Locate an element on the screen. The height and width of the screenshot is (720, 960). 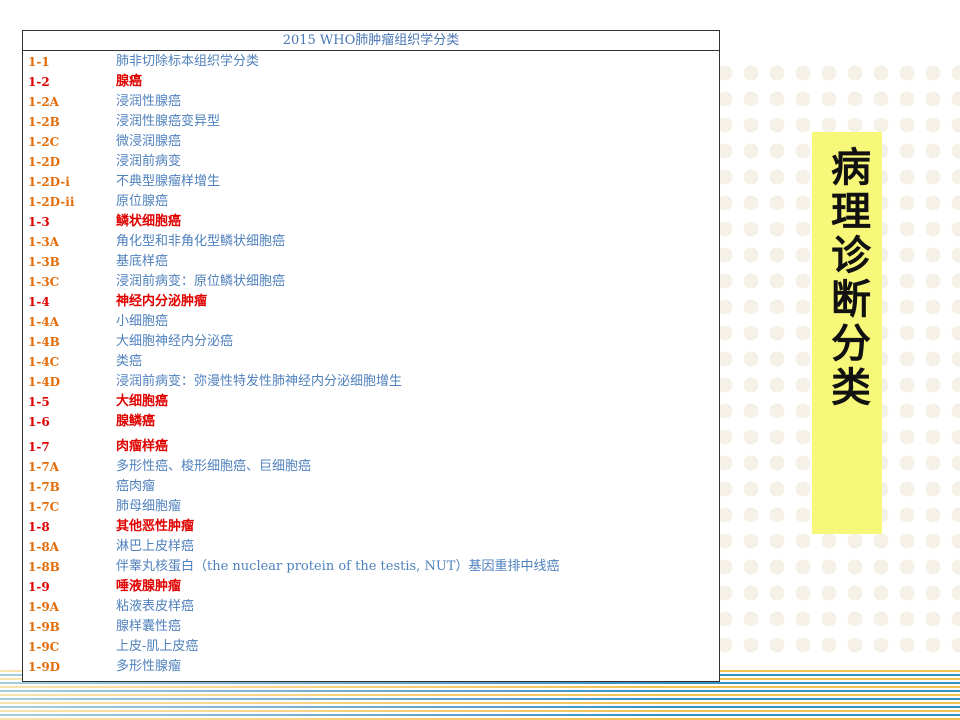
table-row: 1-7 肉瘤样癌 is located at coordinates (371, 447).